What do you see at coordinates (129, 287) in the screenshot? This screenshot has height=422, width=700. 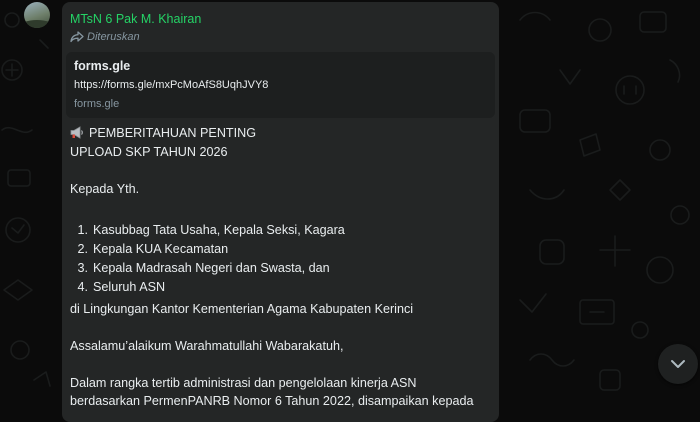 I see `list-item-text: Seluruh ASN` at bounding box center [129, 287].